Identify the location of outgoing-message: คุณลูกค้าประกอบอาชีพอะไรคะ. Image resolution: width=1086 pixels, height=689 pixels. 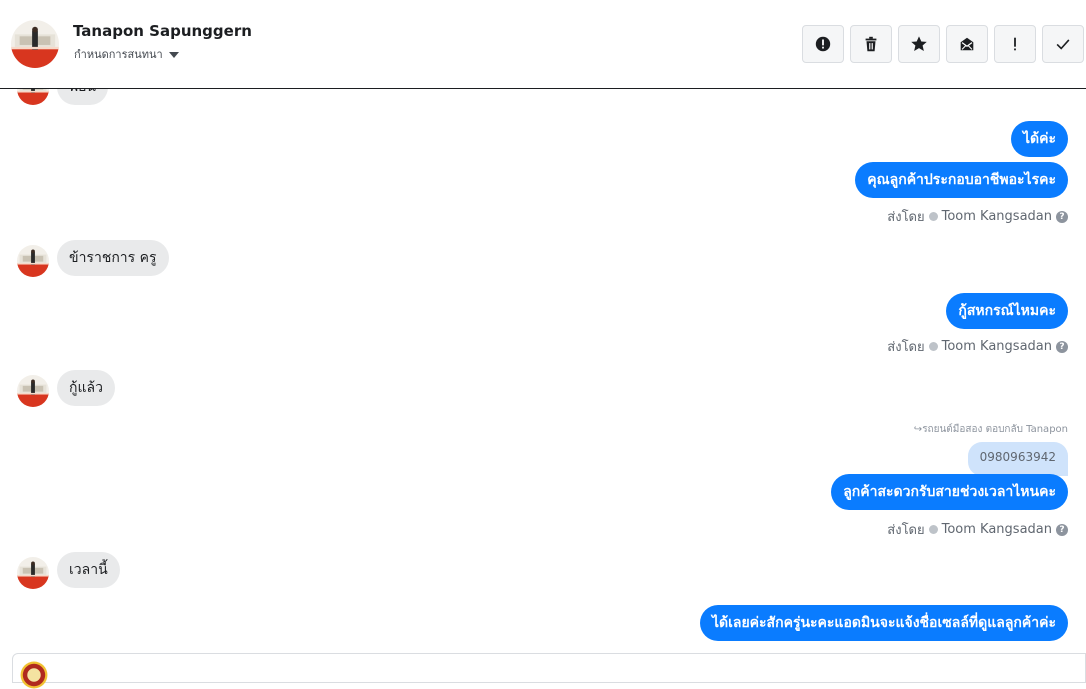
(961, 180).